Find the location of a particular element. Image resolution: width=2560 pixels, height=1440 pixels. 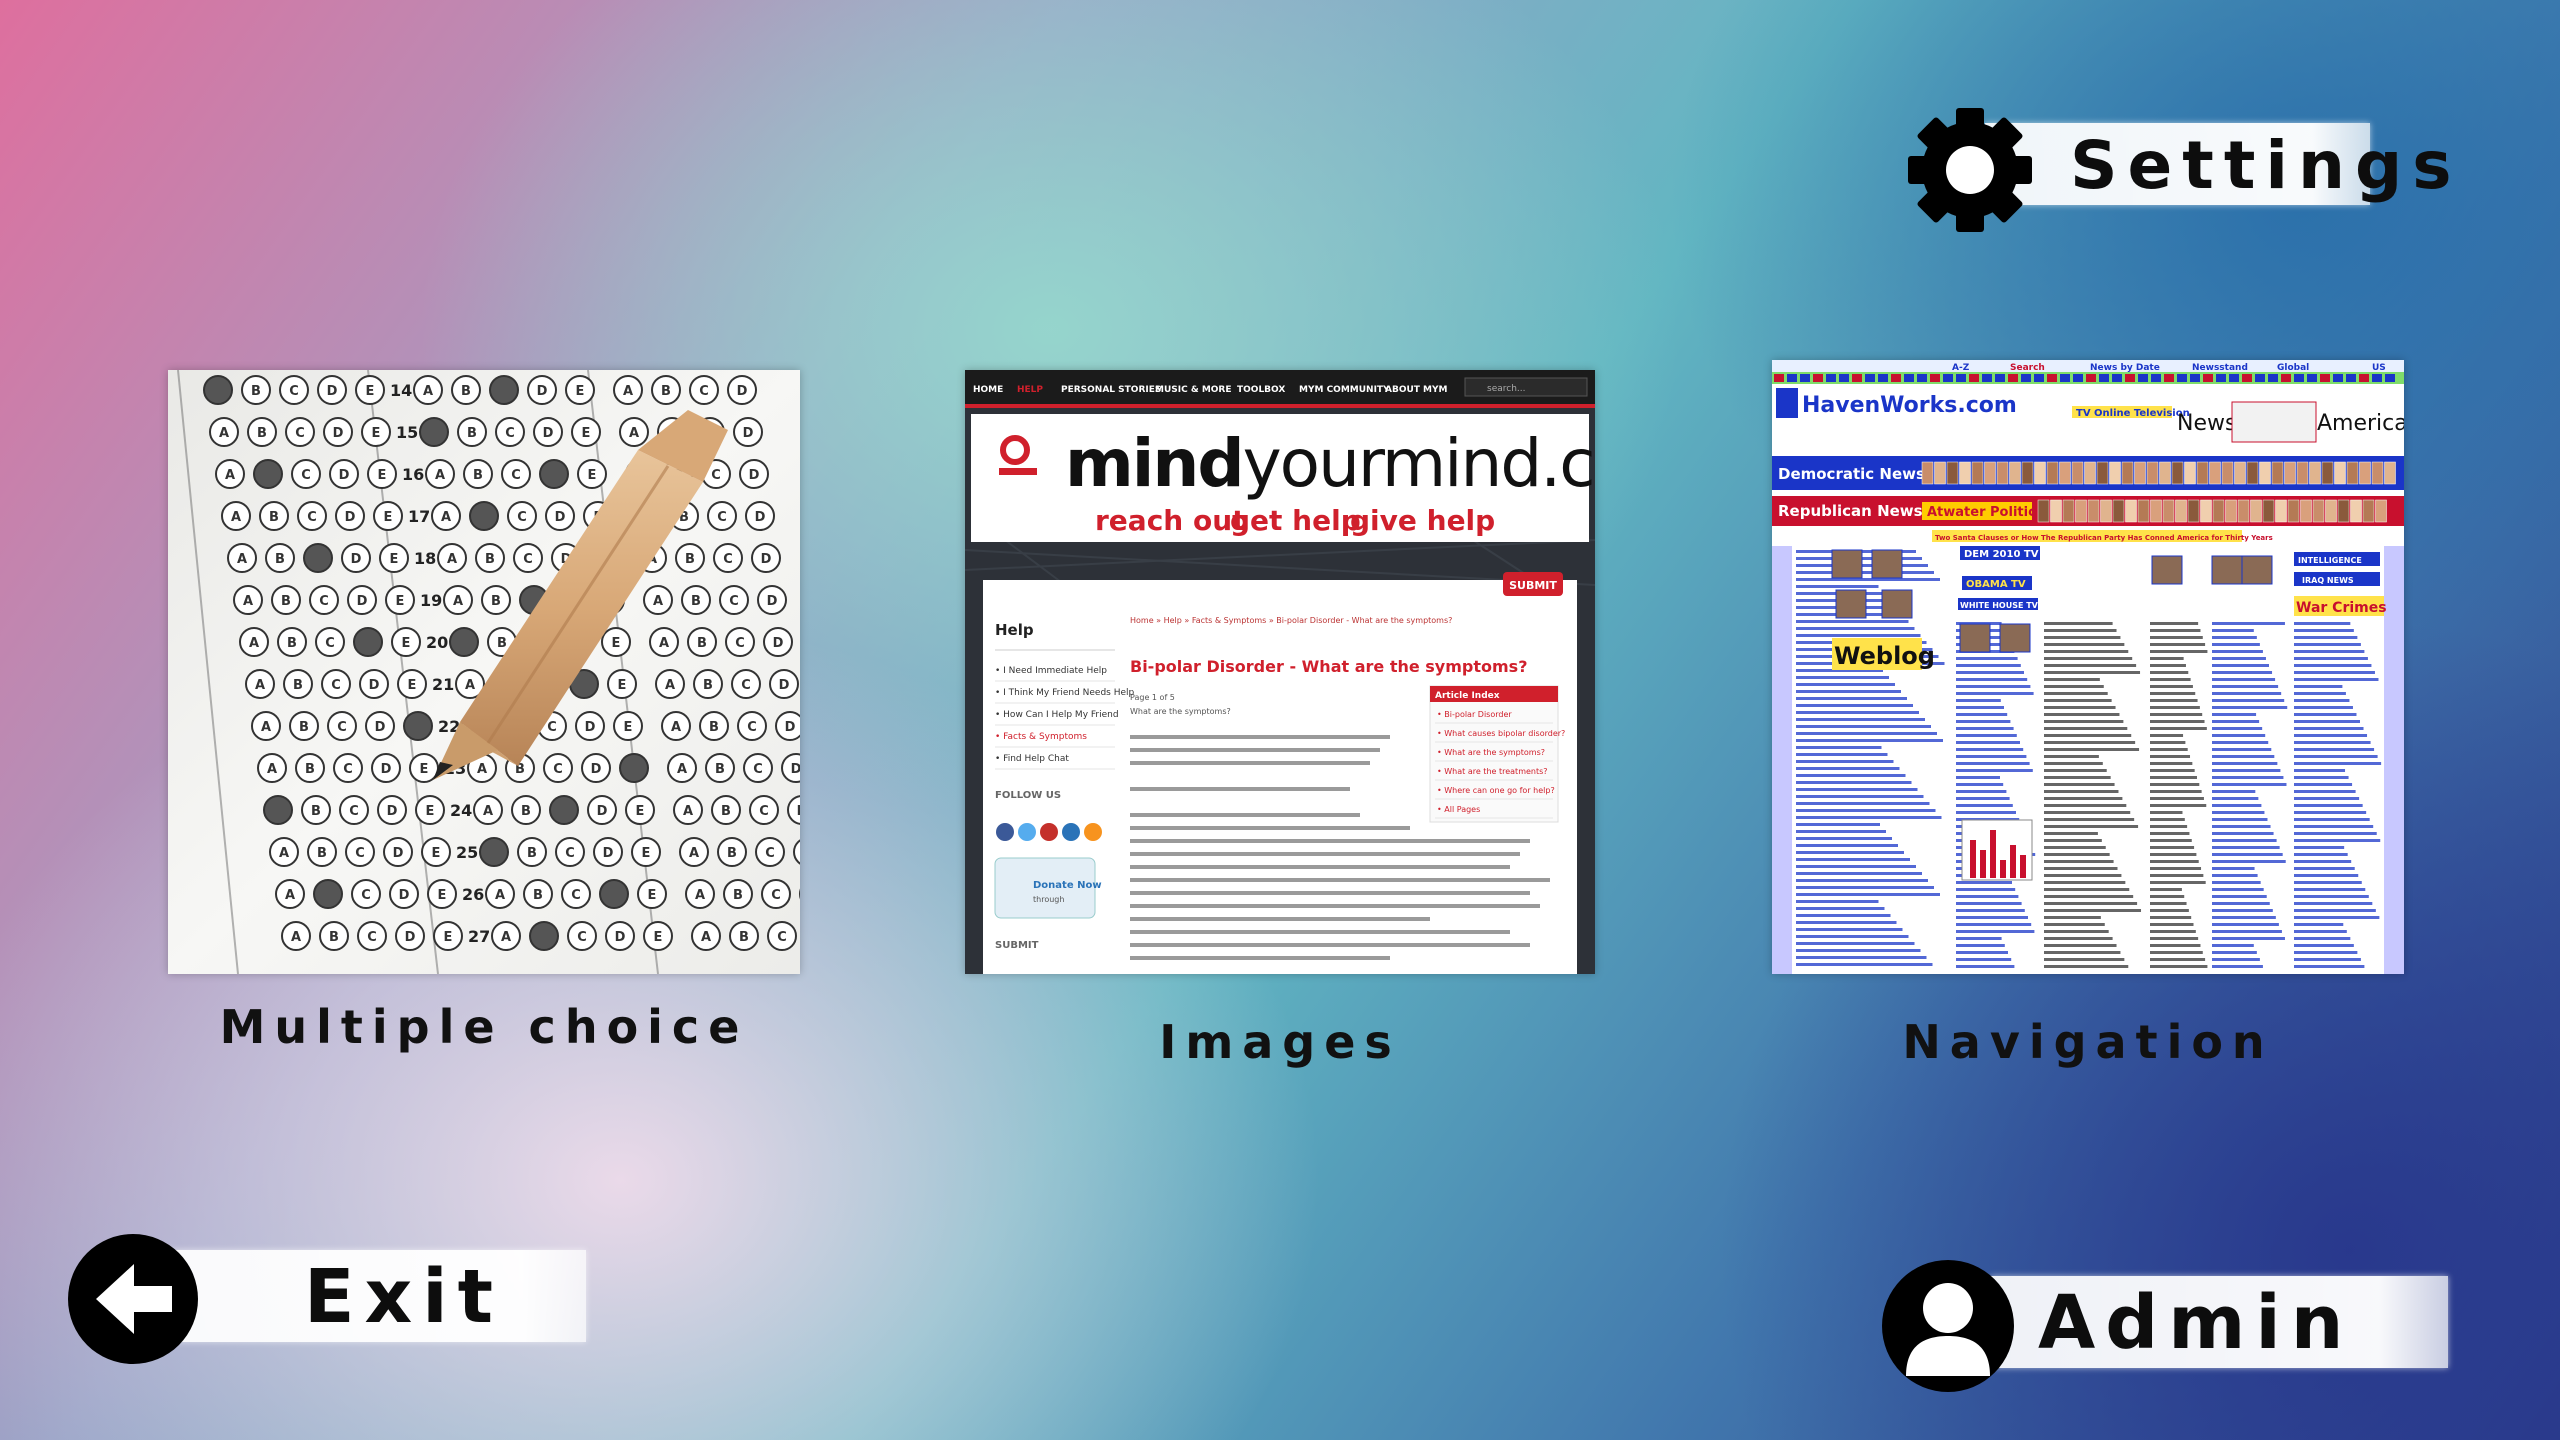

haven-link: Newsstand is located at coordinates (2220, 368).